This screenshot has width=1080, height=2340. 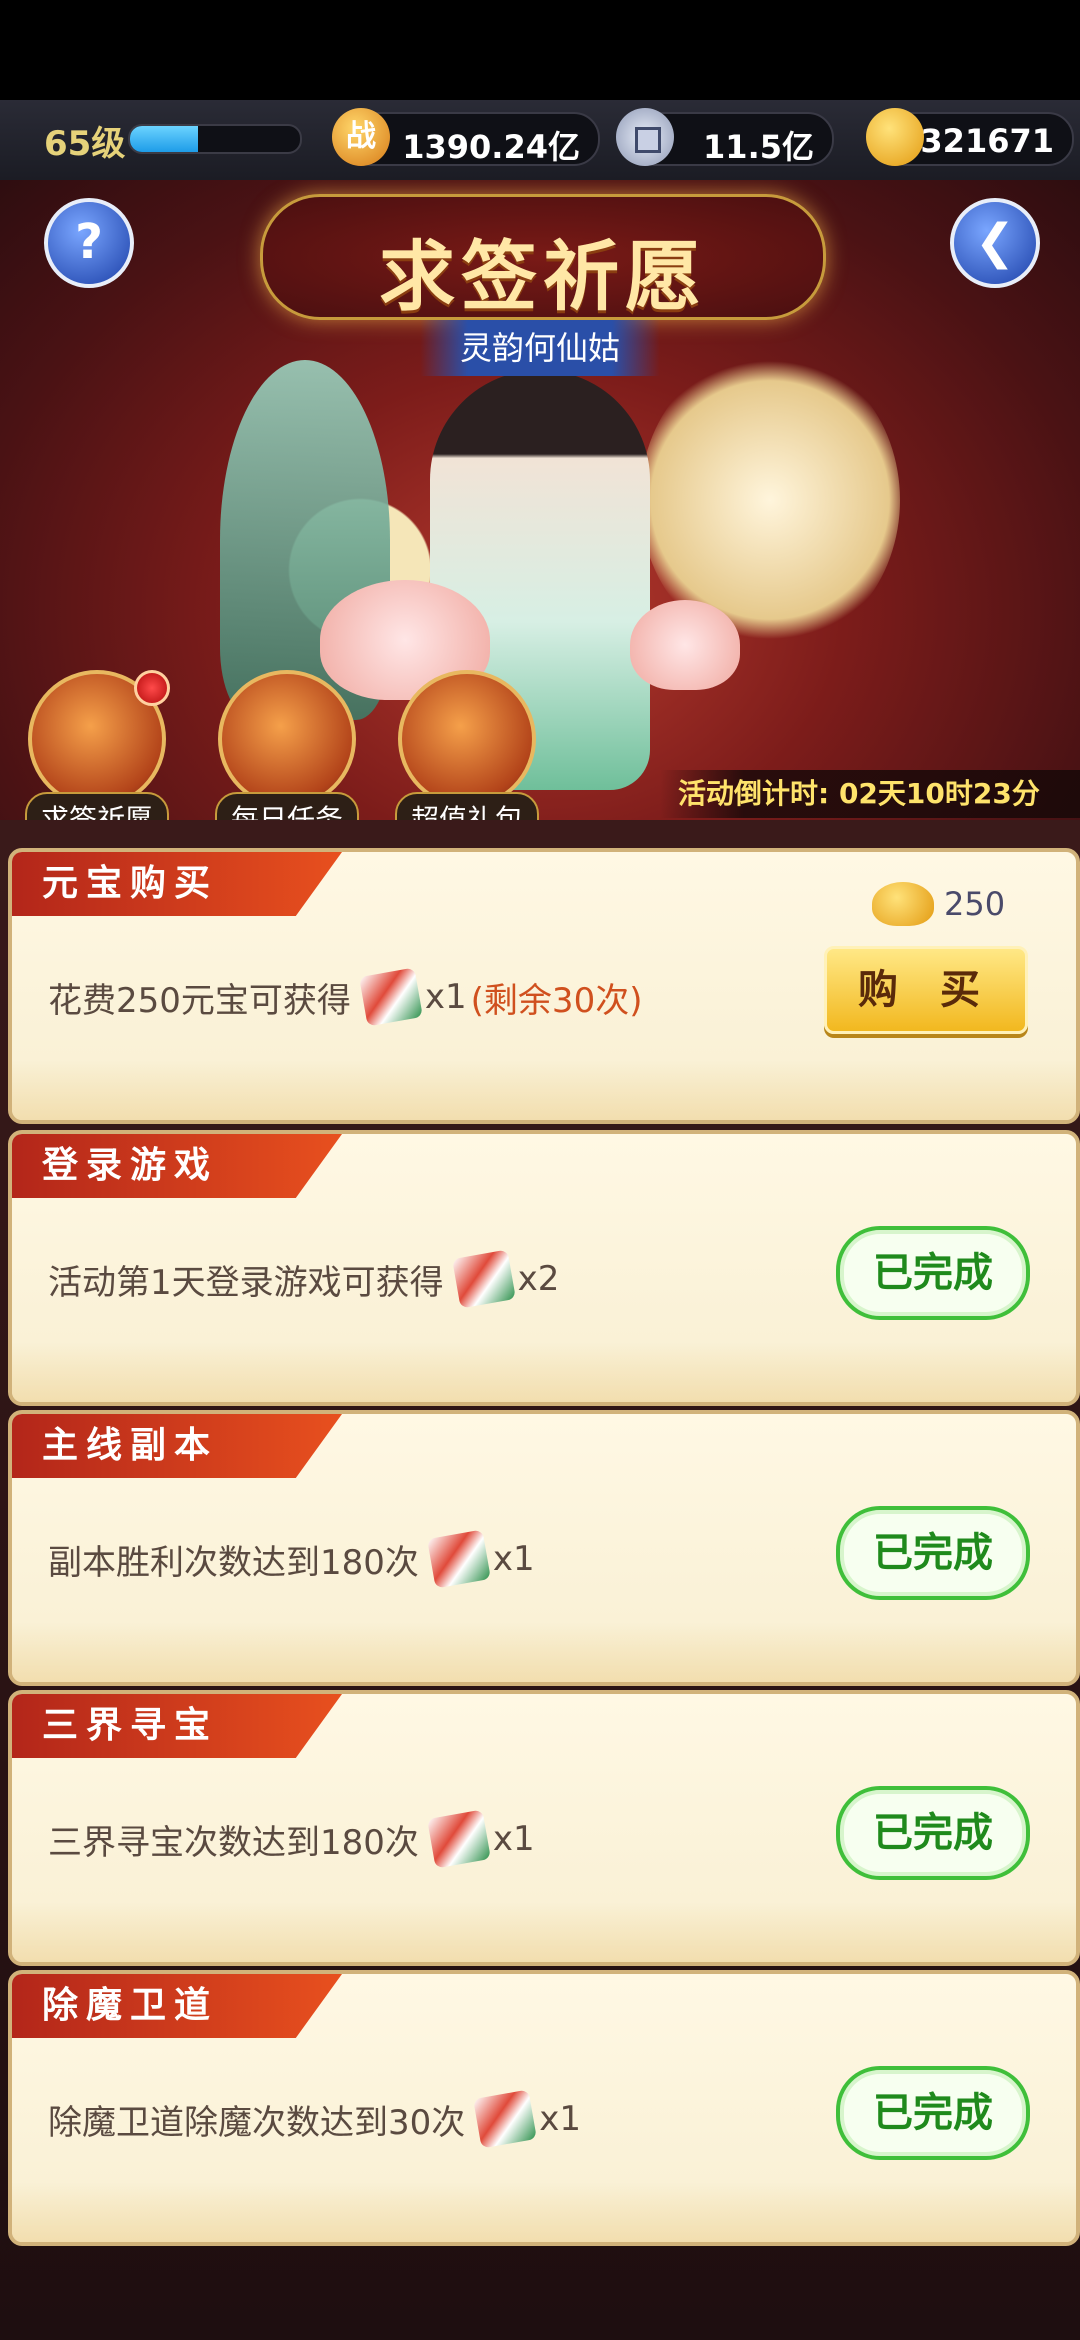 What do you see at coordinates (199, 1000) in the screenshot?
I see `task-text: 花费250元宝可获得` at bounding box center [199, 1000].